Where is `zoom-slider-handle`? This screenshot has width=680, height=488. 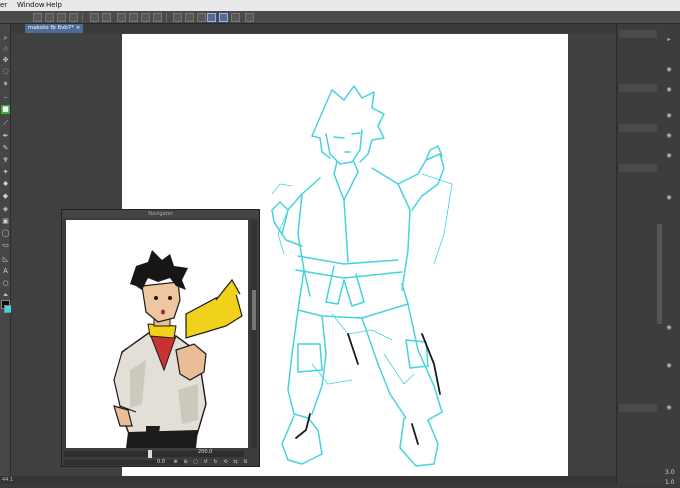 zoom-slider-handle is located at coordinates (150, 454).